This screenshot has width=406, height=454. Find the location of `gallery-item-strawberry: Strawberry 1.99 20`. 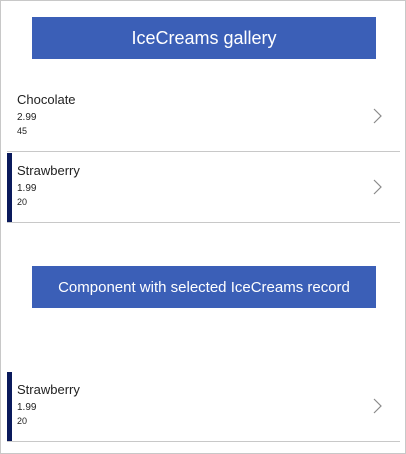

gallery-item-strawberry: Strawberry 1.99 20 is located at coordinates (203, 187).